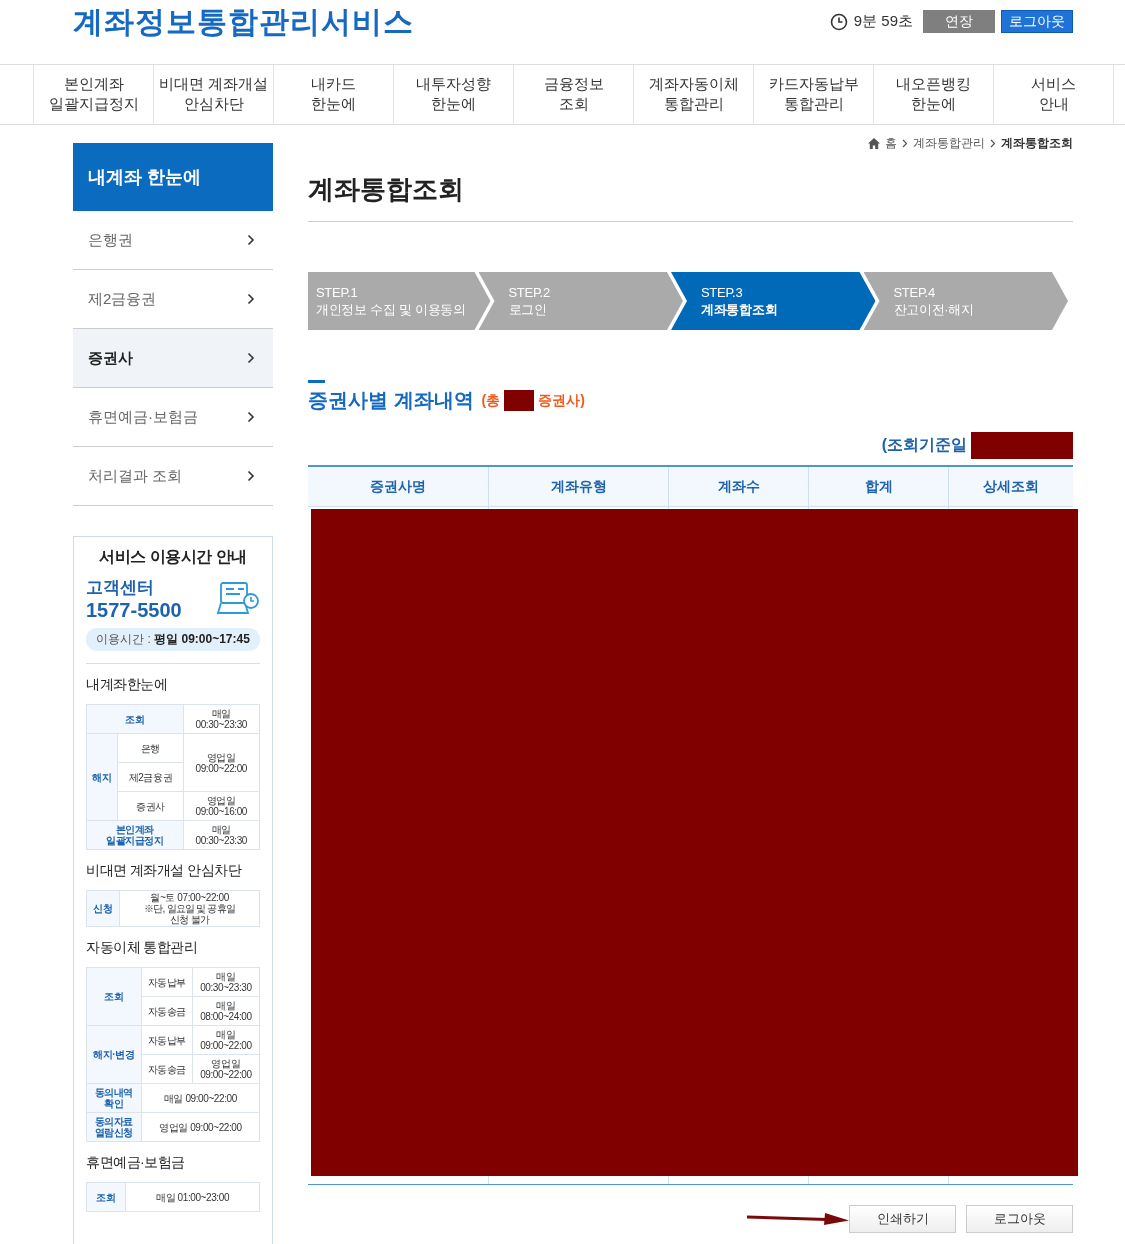  I want to click on count-prefix: (총, so click(491, 400).